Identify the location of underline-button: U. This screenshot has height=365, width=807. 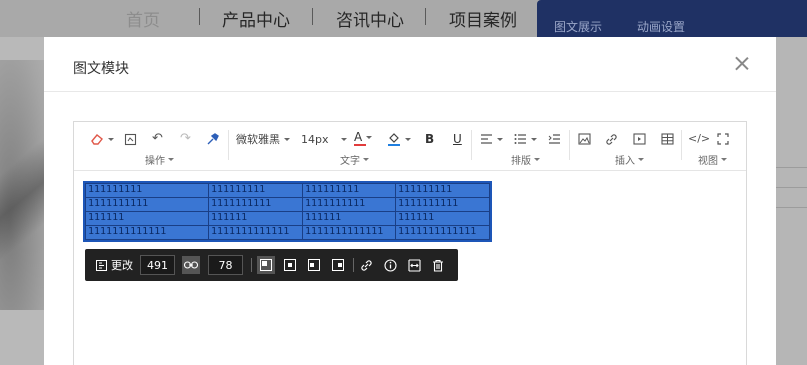
(457, 139).